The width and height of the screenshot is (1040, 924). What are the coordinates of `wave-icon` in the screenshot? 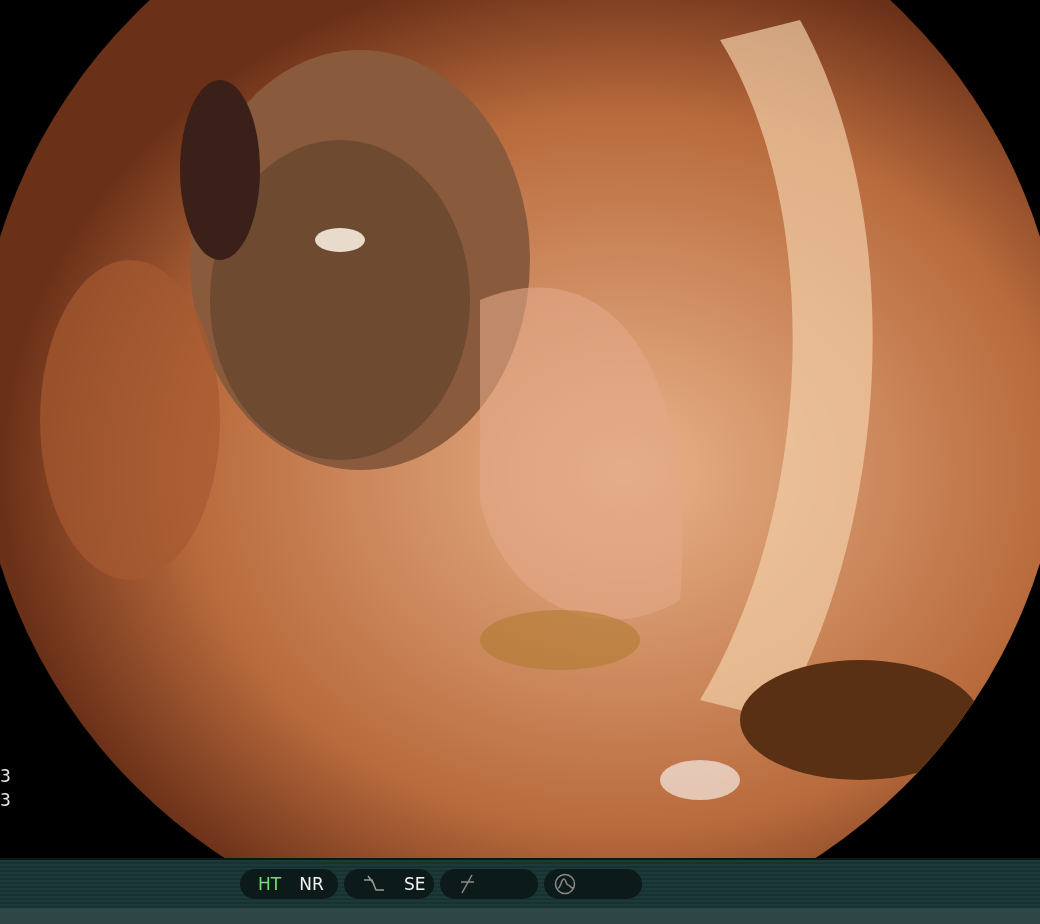 It's located at (565, 884).